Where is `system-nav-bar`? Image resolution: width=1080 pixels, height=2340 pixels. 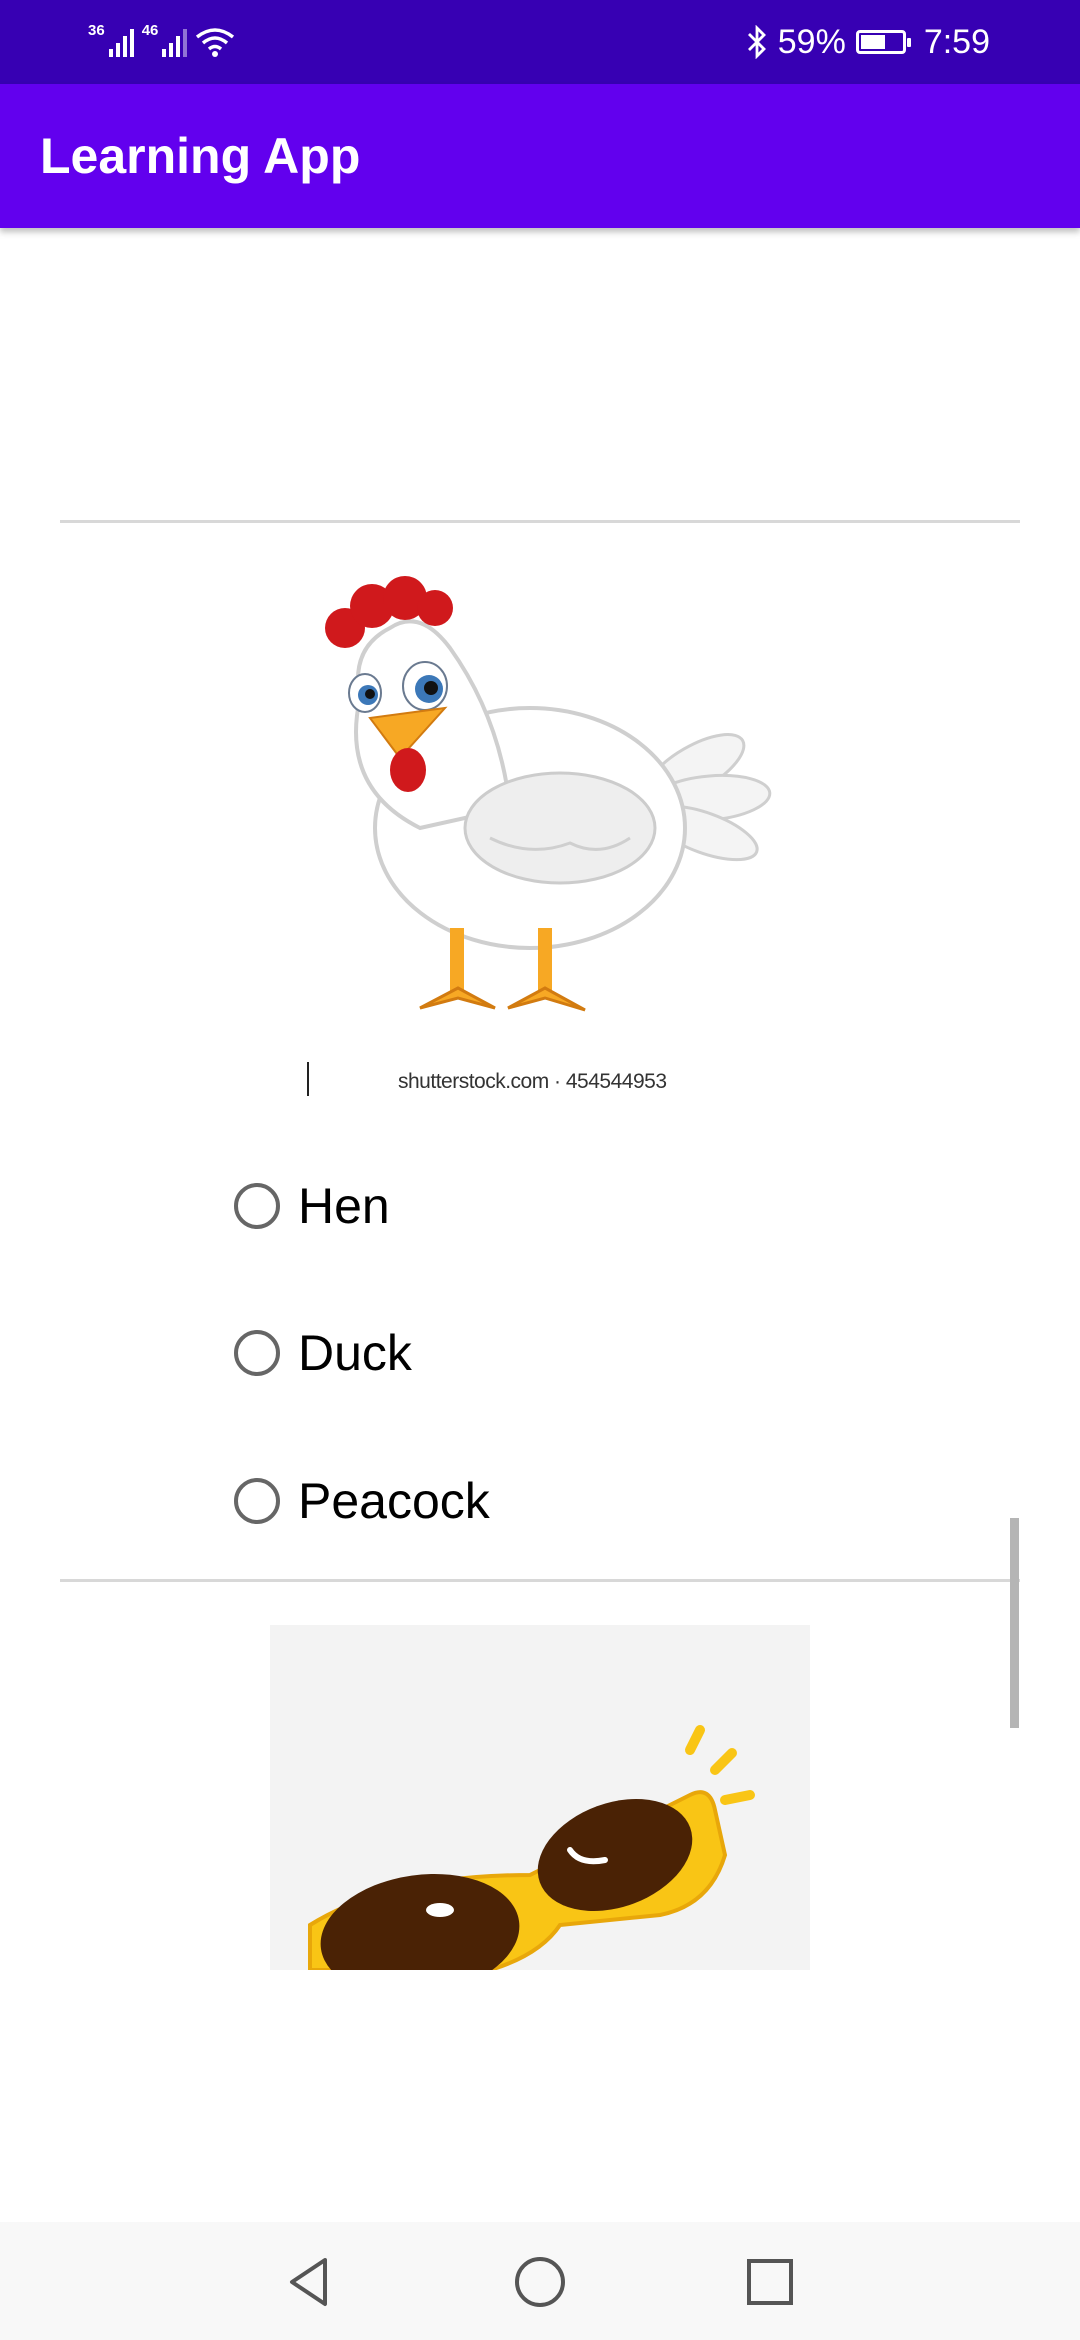 system-nav-bar is located at coordinates (540, 2281).